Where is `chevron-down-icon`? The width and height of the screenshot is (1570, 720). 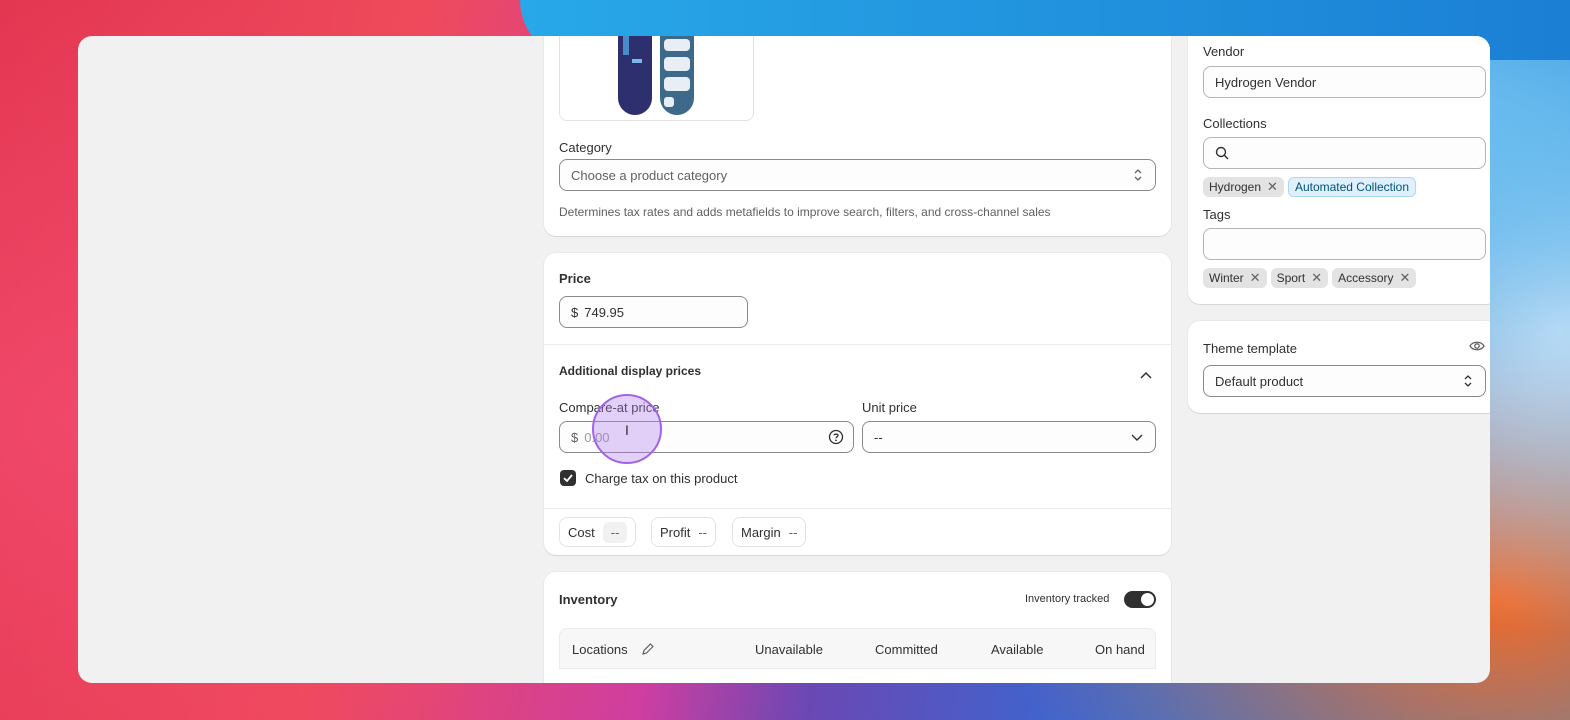 chevron-down-icon is located at coordinates (1137, 437).